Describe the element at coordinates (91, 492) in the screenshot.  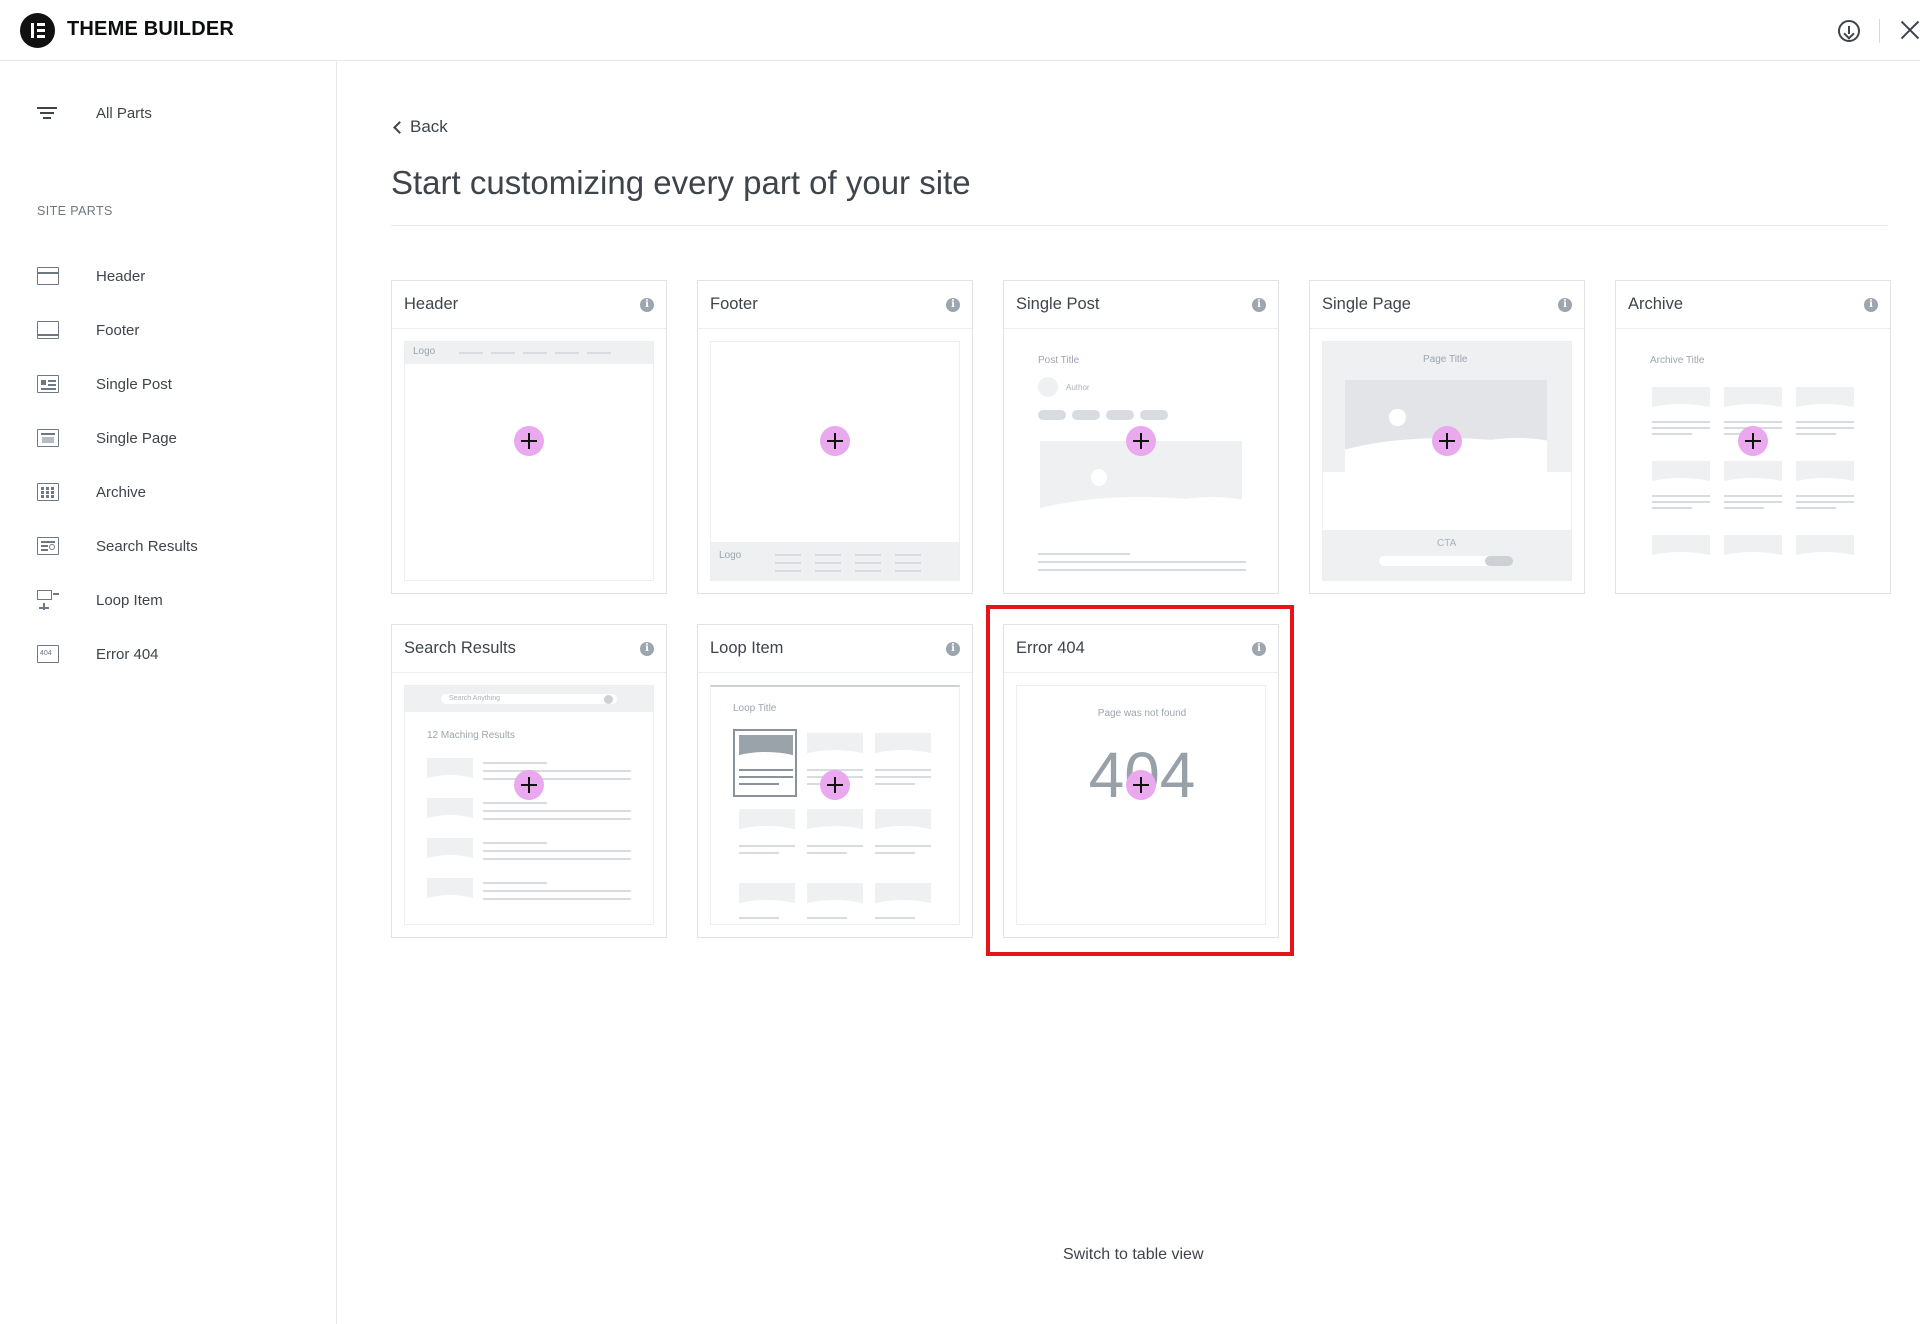
I see `sidebar-item-archive: Archive` at that location.